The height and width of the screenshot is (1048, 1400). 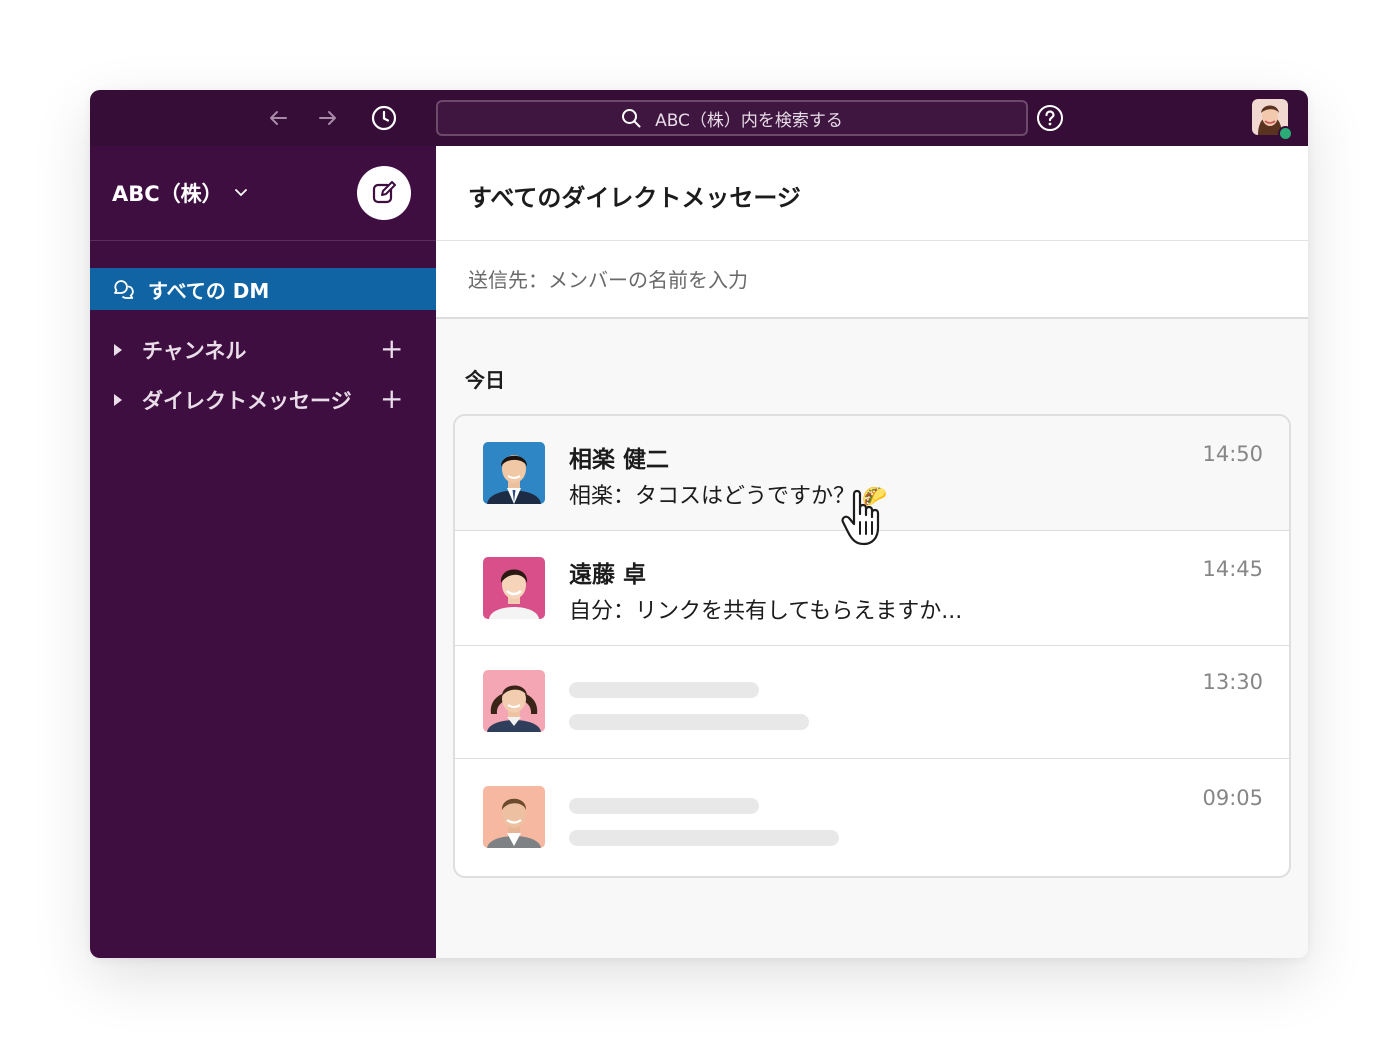 I want to click on taco-emoji: 🌮, so click(x=874, y=496).